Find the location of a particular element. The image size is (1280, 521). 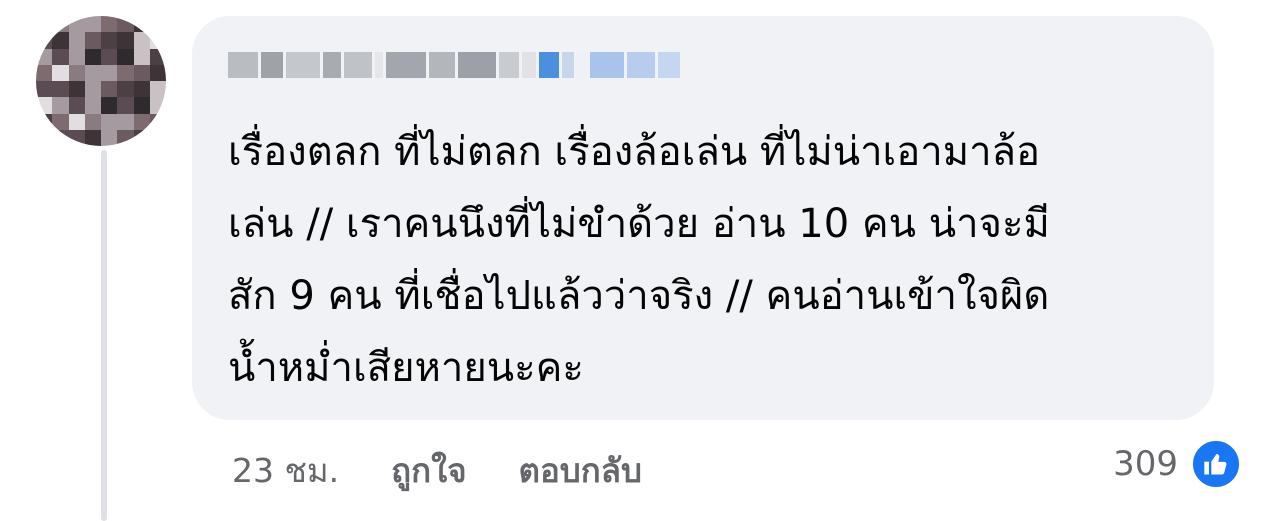

commenter-avatar is located at coordinates (101, 81).